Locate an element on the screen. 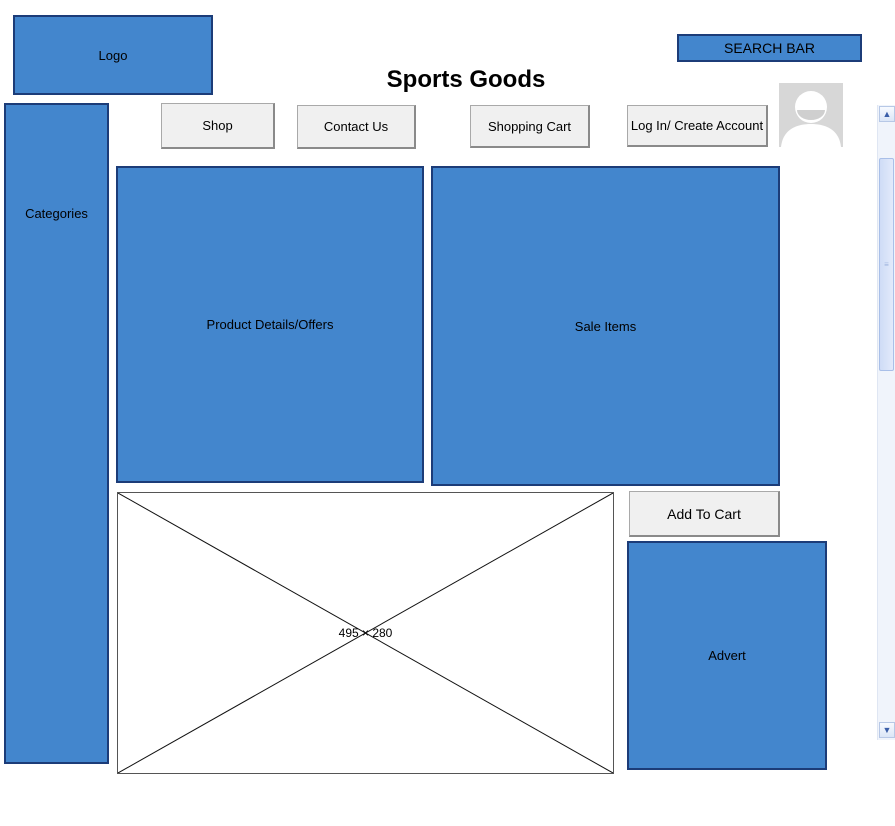 This screenshot has width=895, height=826. product-details-label: Product Details/Offers is located at coordinates (270, 324).